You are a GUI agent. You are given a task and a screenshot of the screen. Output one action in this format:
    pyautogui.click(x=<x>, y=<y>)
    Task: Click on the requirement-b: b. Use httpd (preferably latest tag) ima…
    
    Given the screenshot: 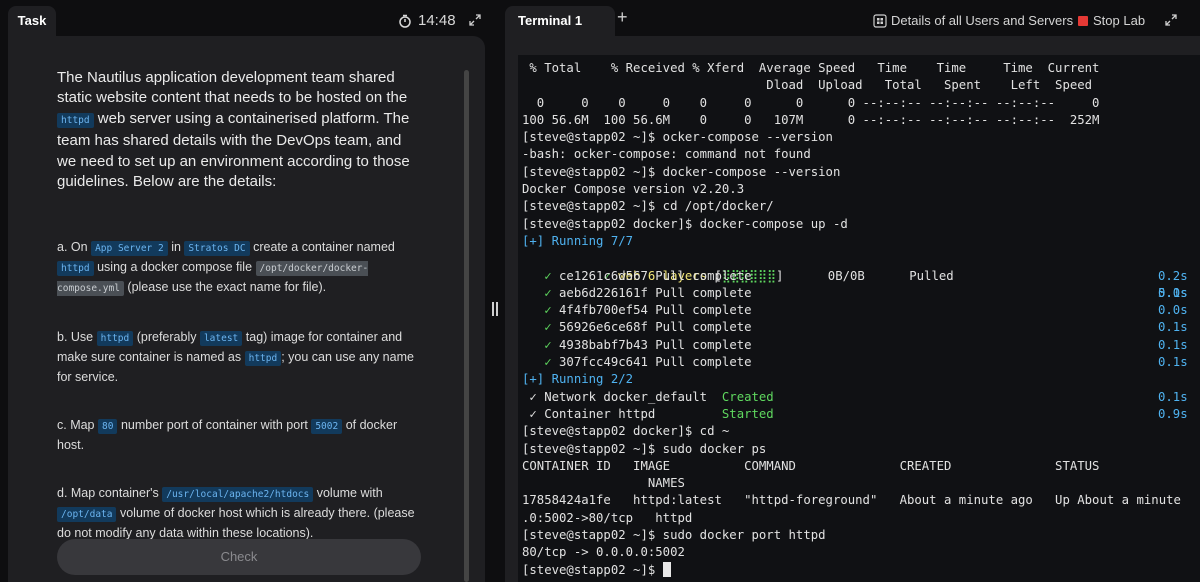 What is the action you would take?
    pyautogui.click(x=235, y=357)
    